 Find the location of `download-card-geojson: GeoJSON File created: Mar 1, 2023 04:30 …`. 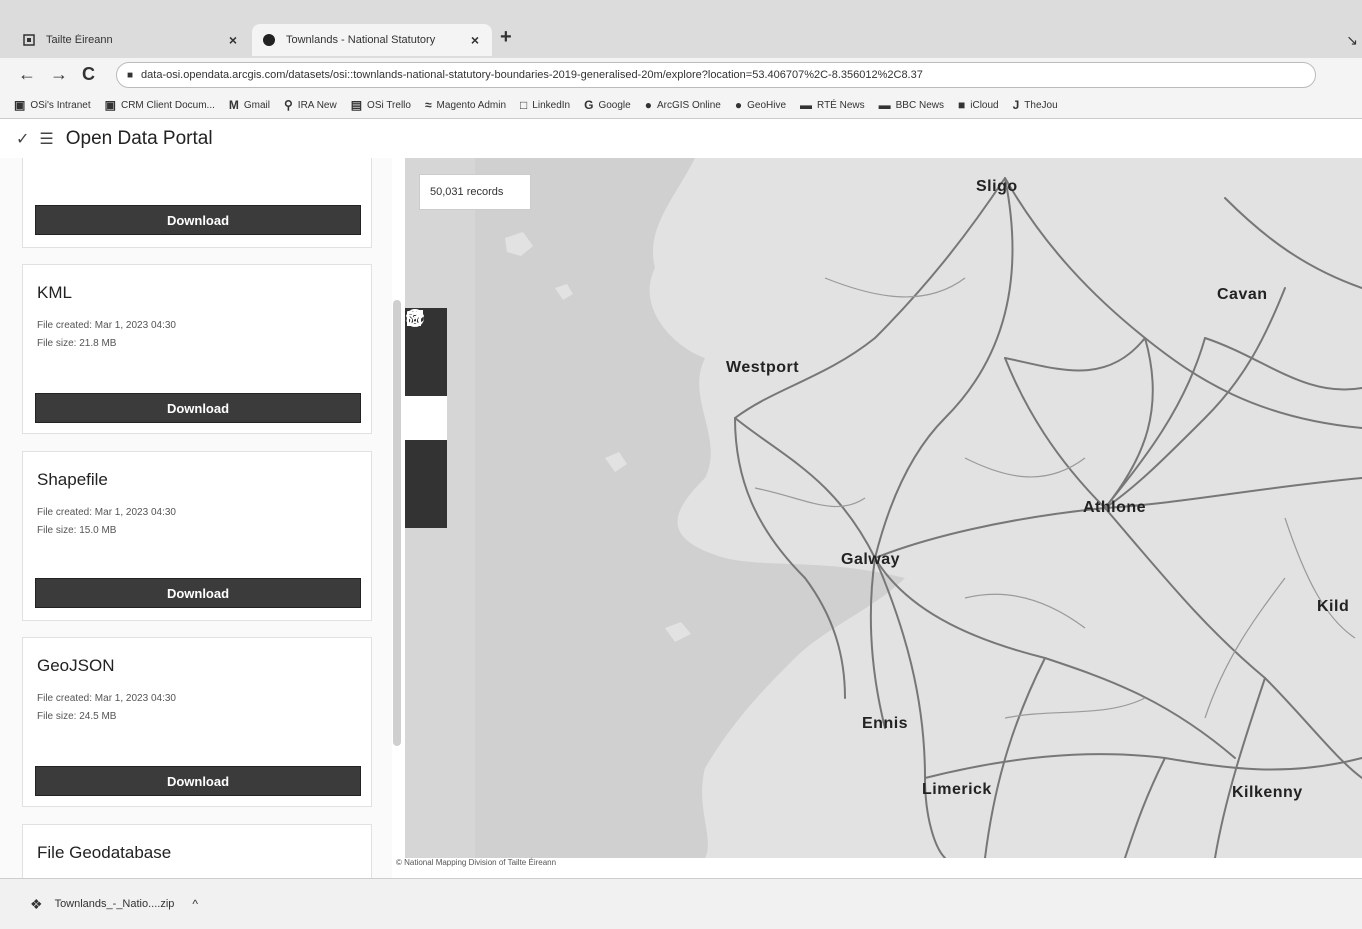

download-card-geojson: GeoJSON File created: Mar 1, 2023 04:30 … is located at coordinates (197, 722).